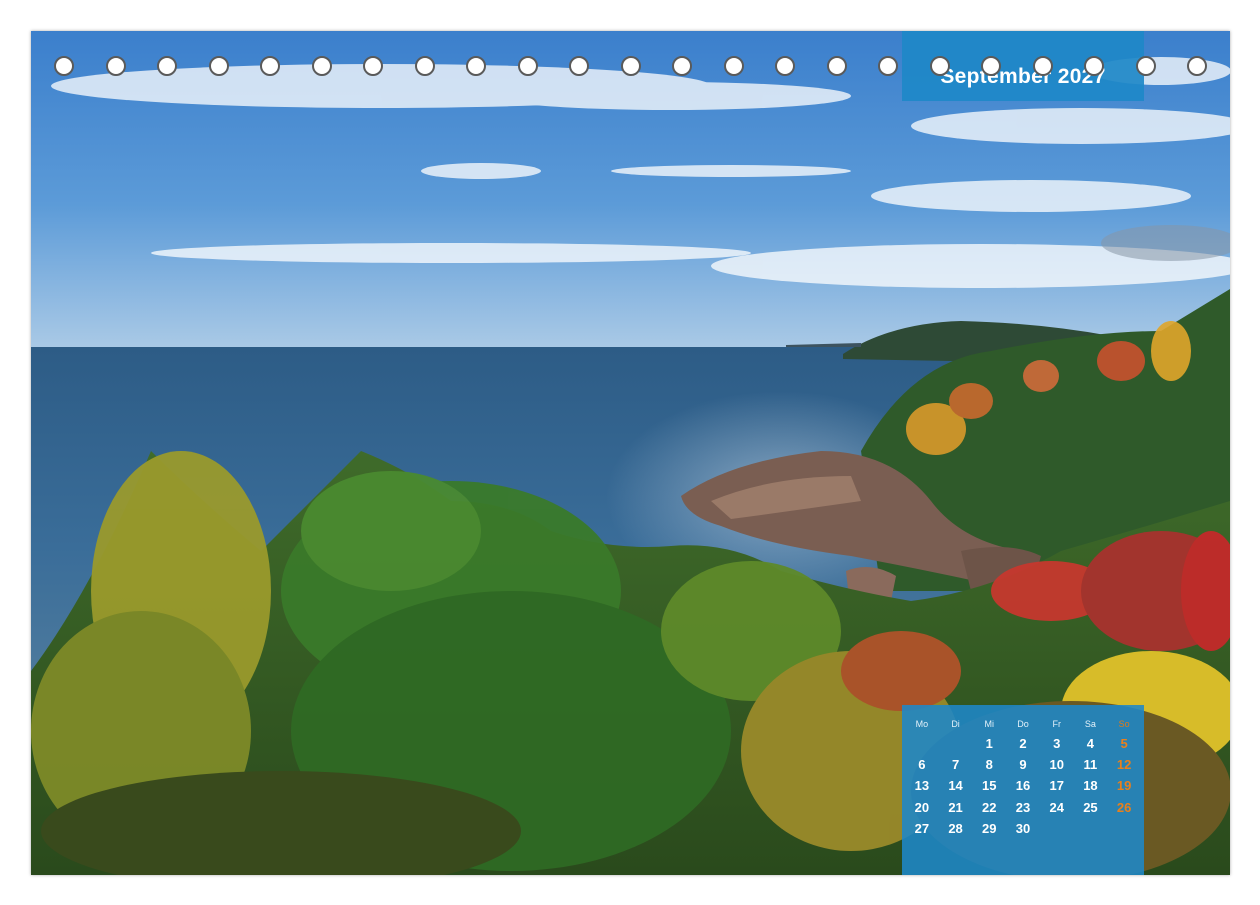  What do you see at coordinates (1090, 724) in the screenshot?
I see `weekday-label: Sa` at bounding box center [1090, 724].